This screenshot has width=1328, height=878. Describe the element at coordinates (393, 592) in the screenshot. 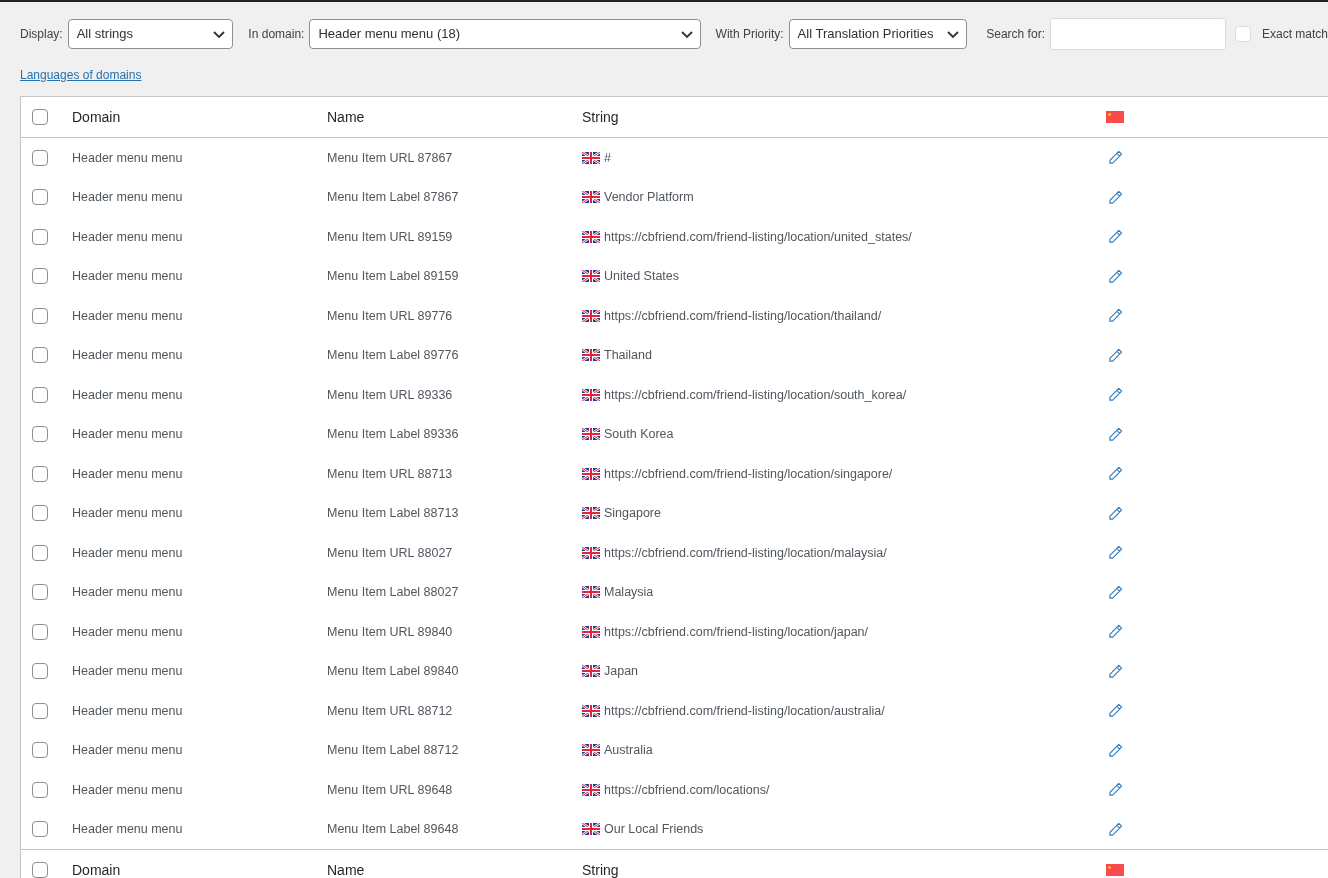

I see `name-cell-text: Menu Item Label 88027` at that location.